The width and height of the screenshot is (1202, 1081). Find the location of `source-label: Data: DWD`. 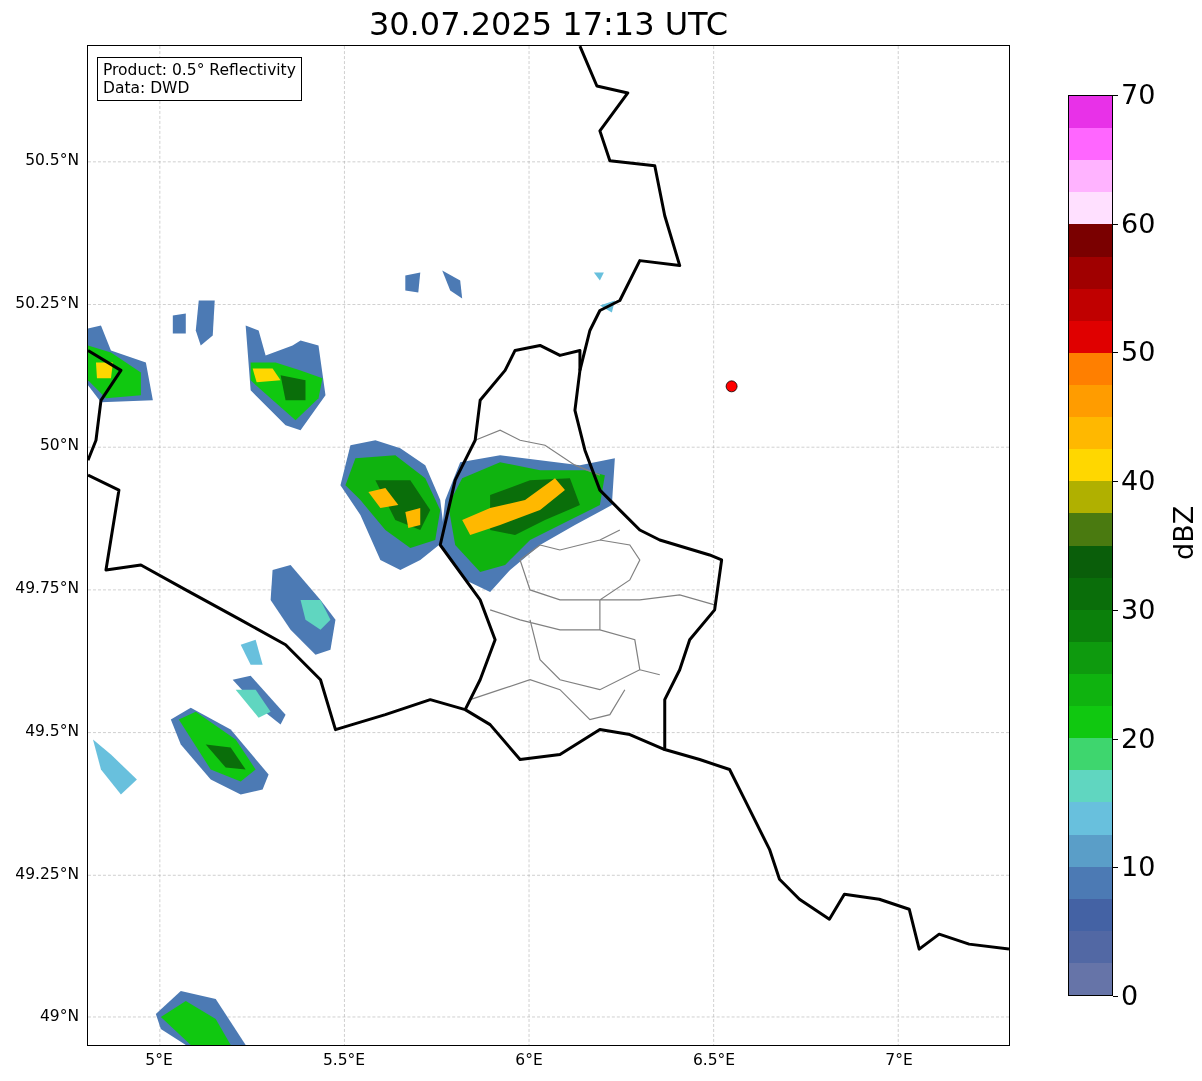

source-label: Data: DWD is located at coordinates (147, 88).